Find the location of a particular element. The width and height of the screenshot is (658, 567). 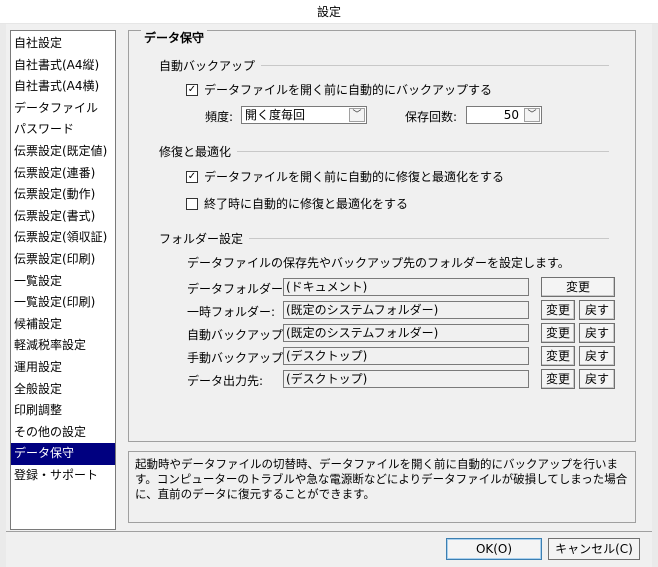

sidebar-item-list-print: 一覧設定(印刷) is located at coordinates (63, 303).